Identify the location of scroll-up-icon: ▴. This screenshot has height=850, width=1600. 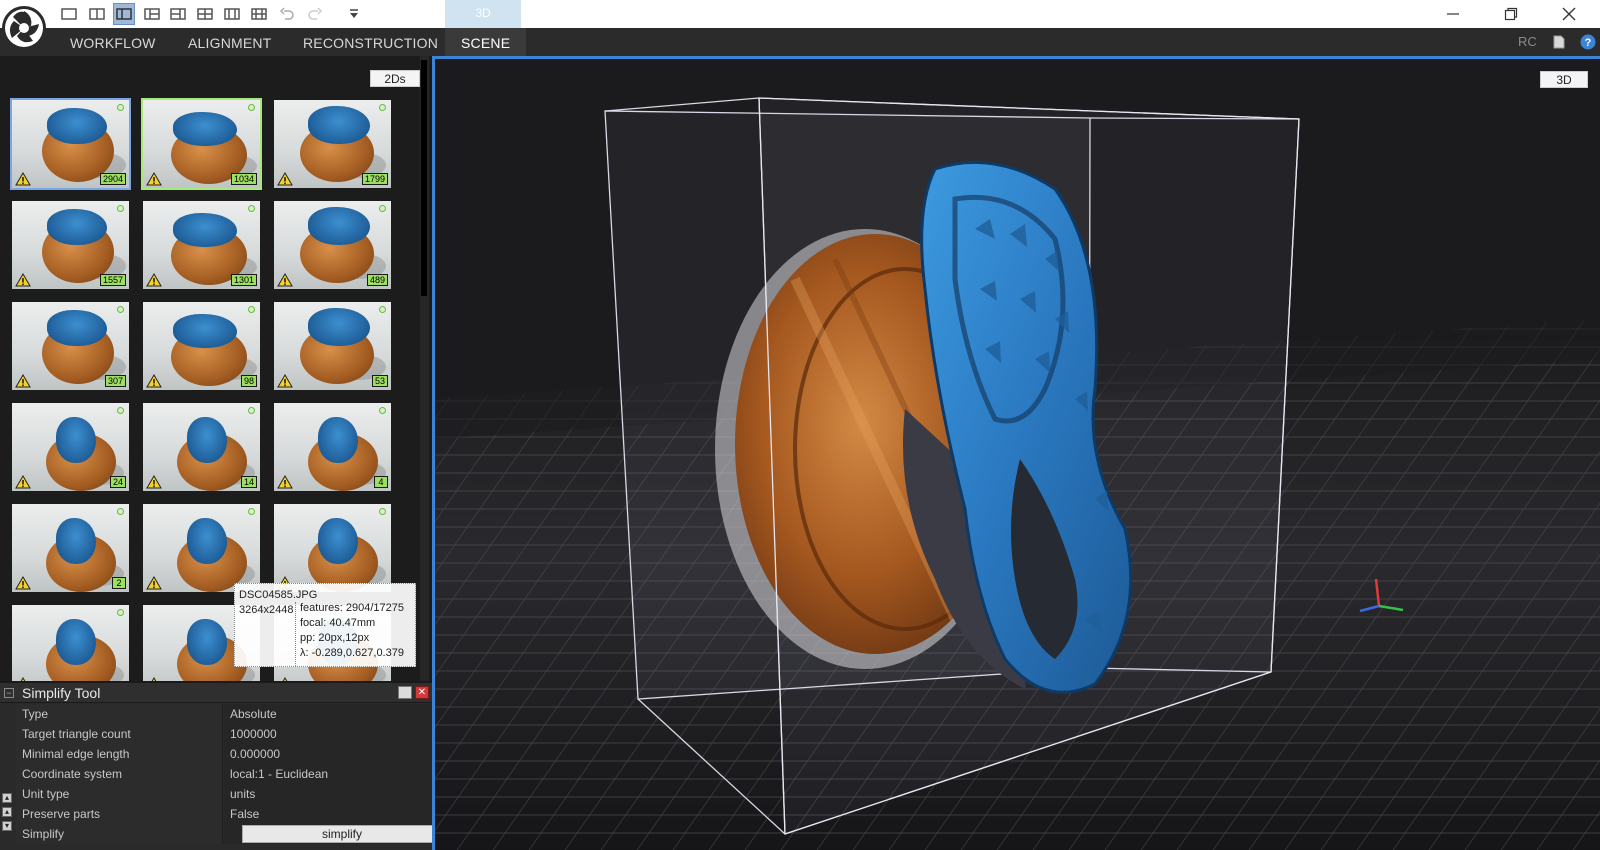
(7, 812).